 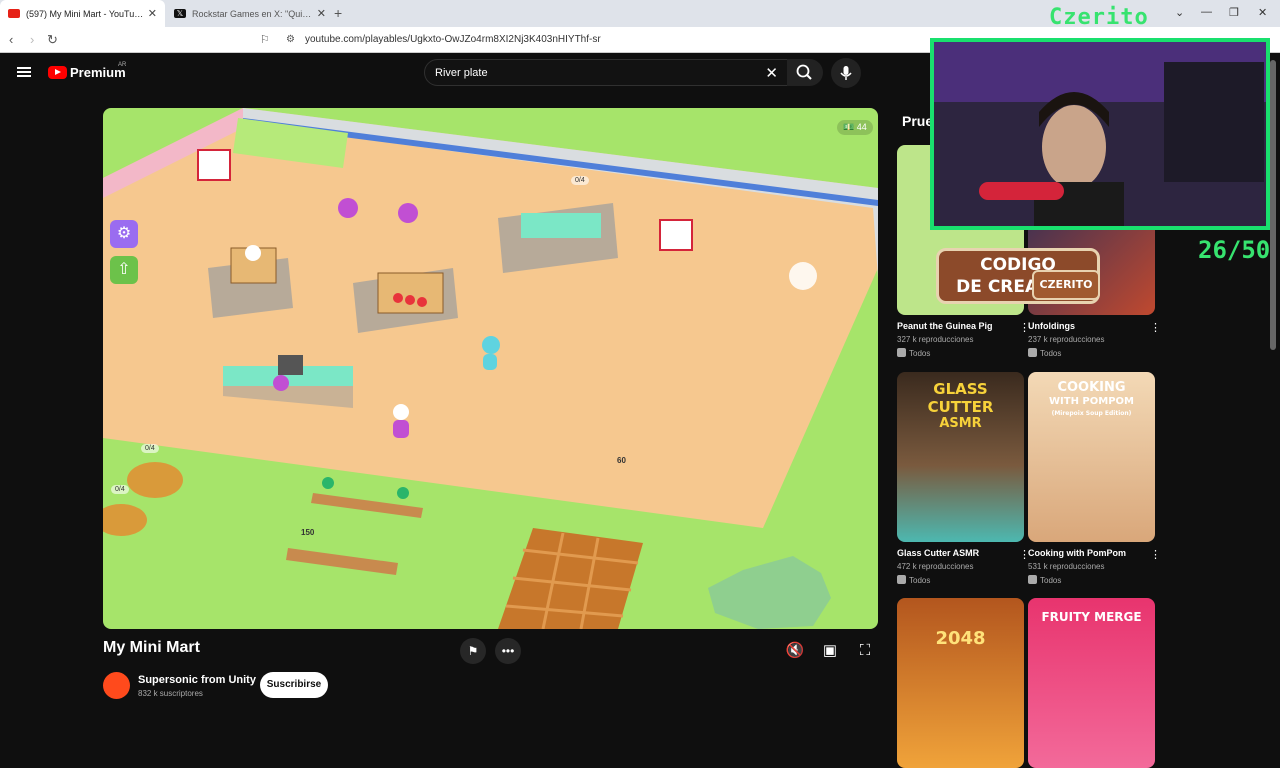 What do you see at coordinates (14, 13) in the screenshot?
I see `youtube-favicon-icon` at bounding box center [14, 13].